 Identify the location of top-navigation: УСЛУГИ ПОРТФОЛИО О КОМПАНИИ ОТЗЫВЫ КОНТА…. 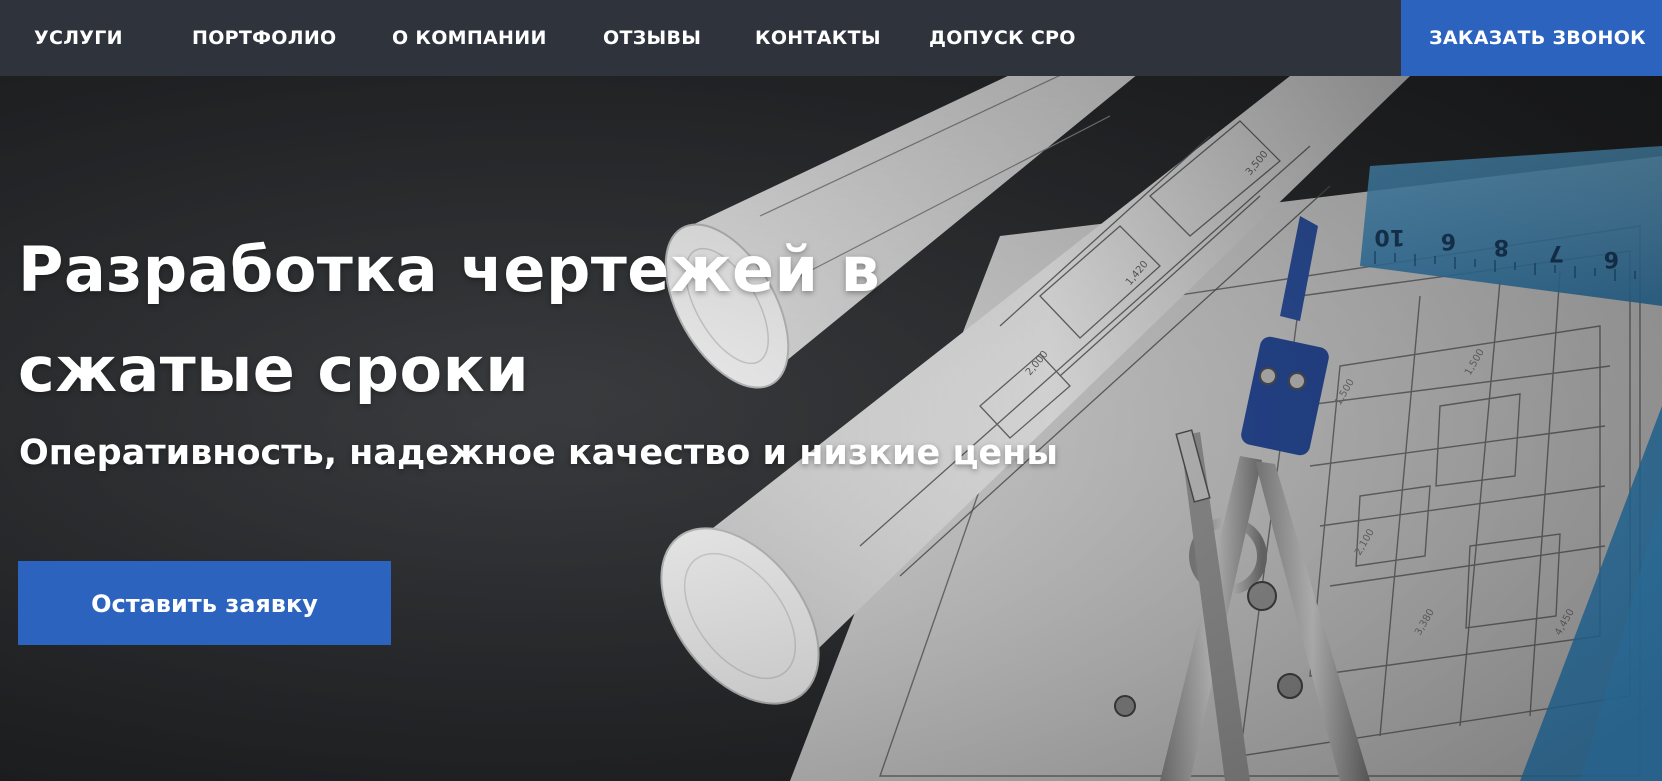
(831, 38).